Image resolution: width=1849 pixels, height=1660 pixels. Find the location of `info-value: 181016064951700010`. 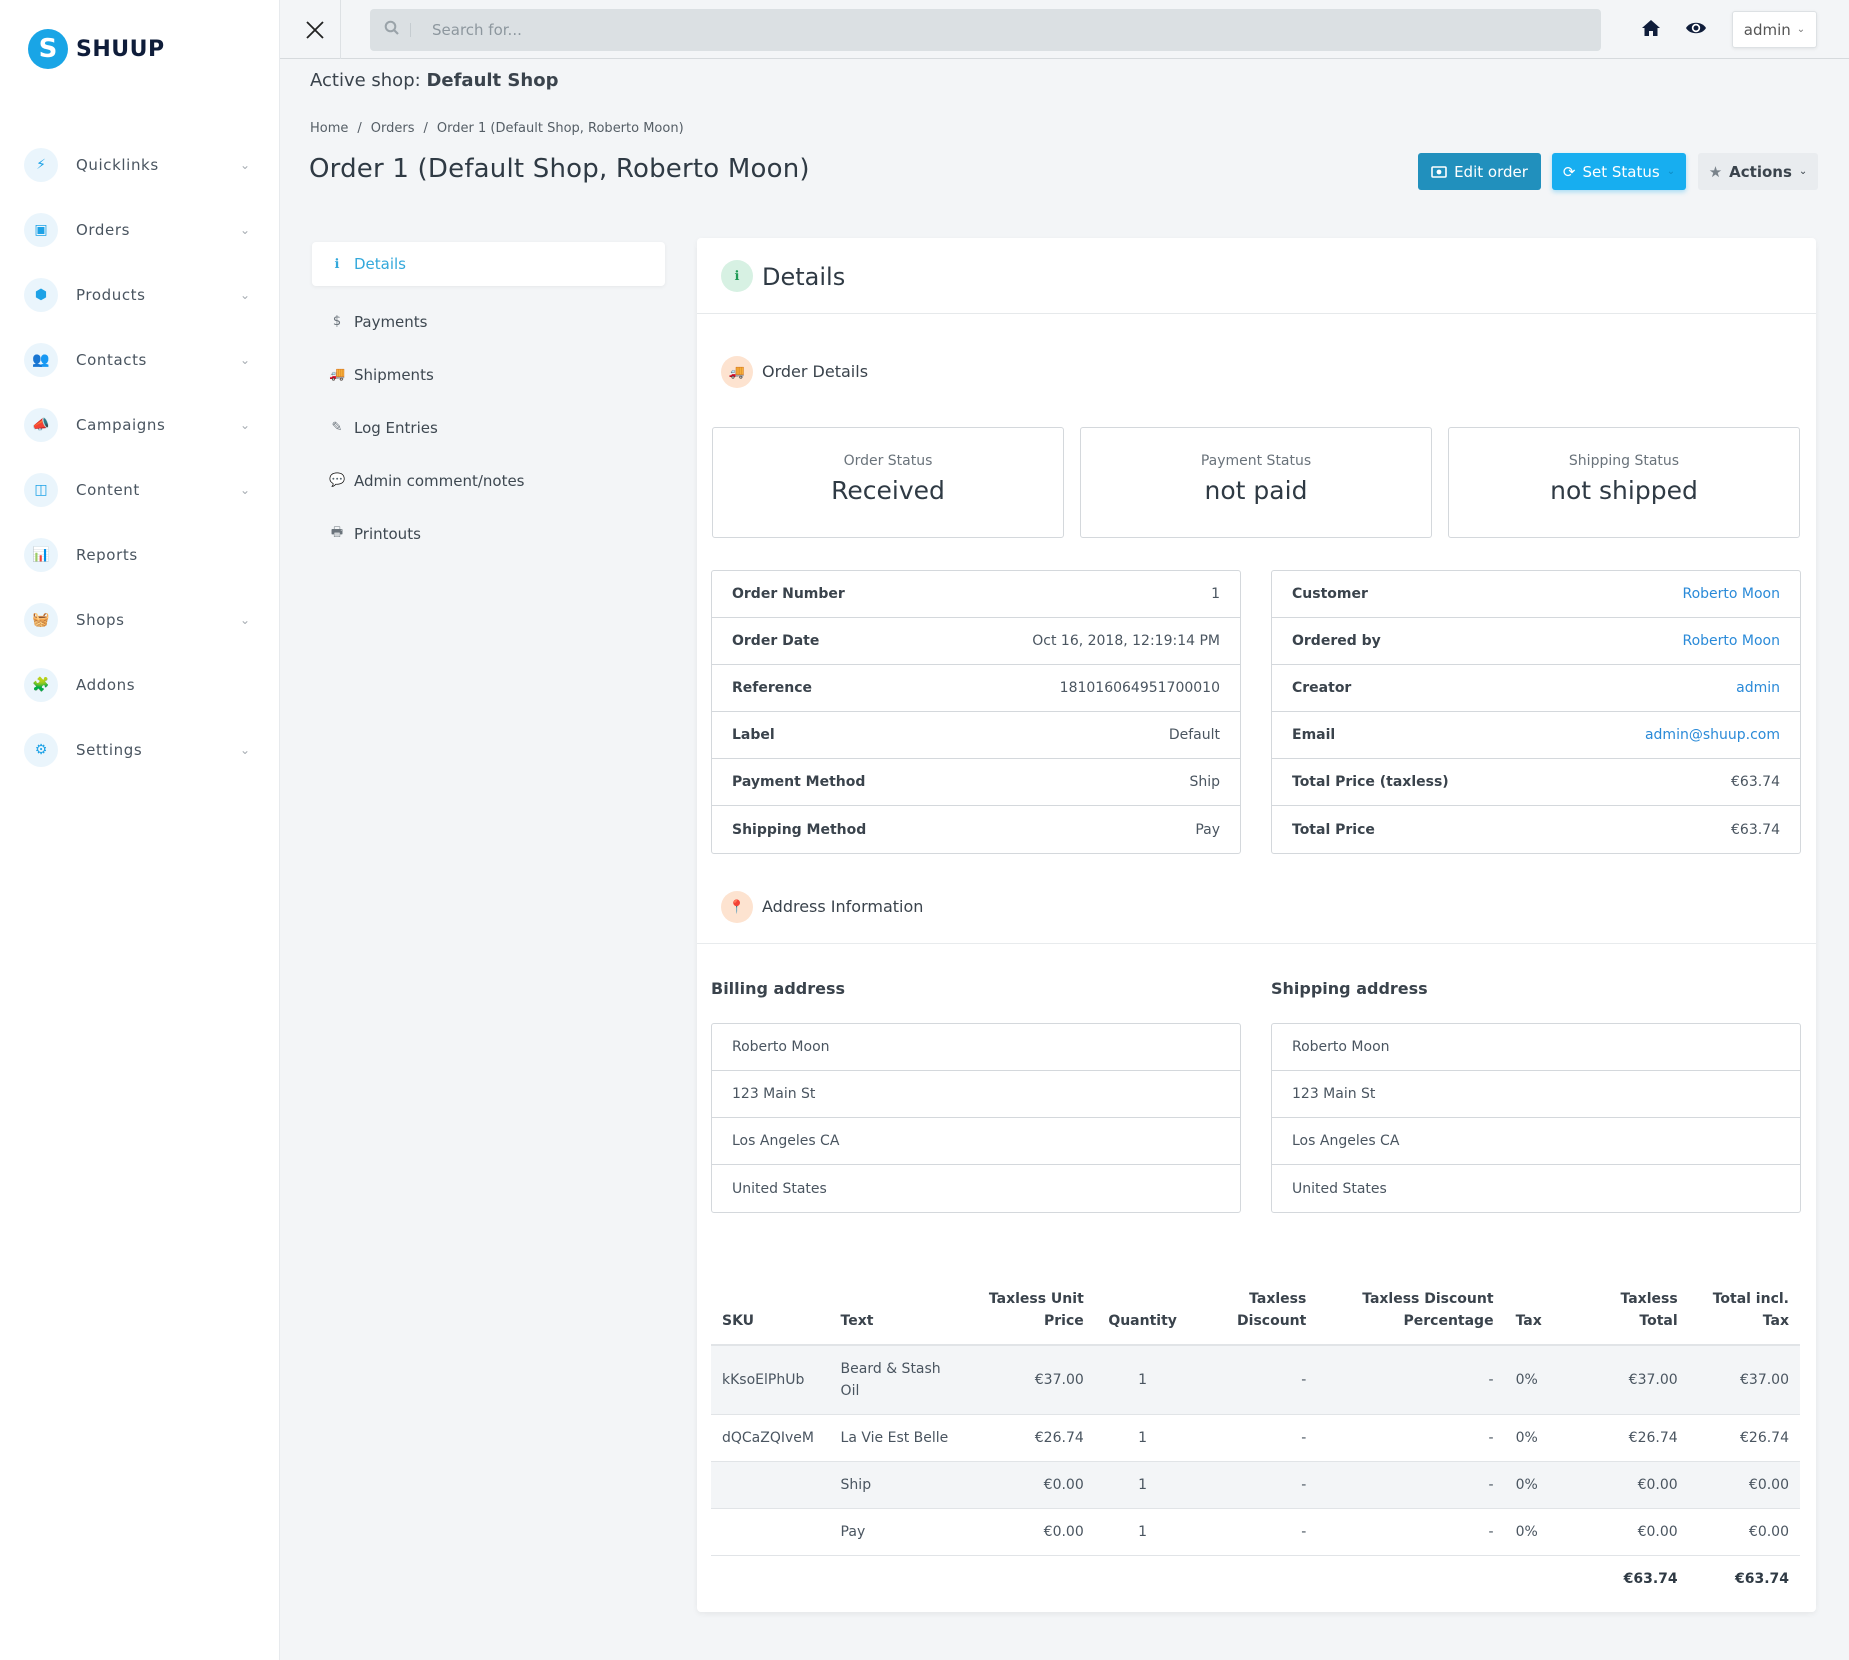

info-value: 181016064951700010 is located at coordinates (1139, 688).